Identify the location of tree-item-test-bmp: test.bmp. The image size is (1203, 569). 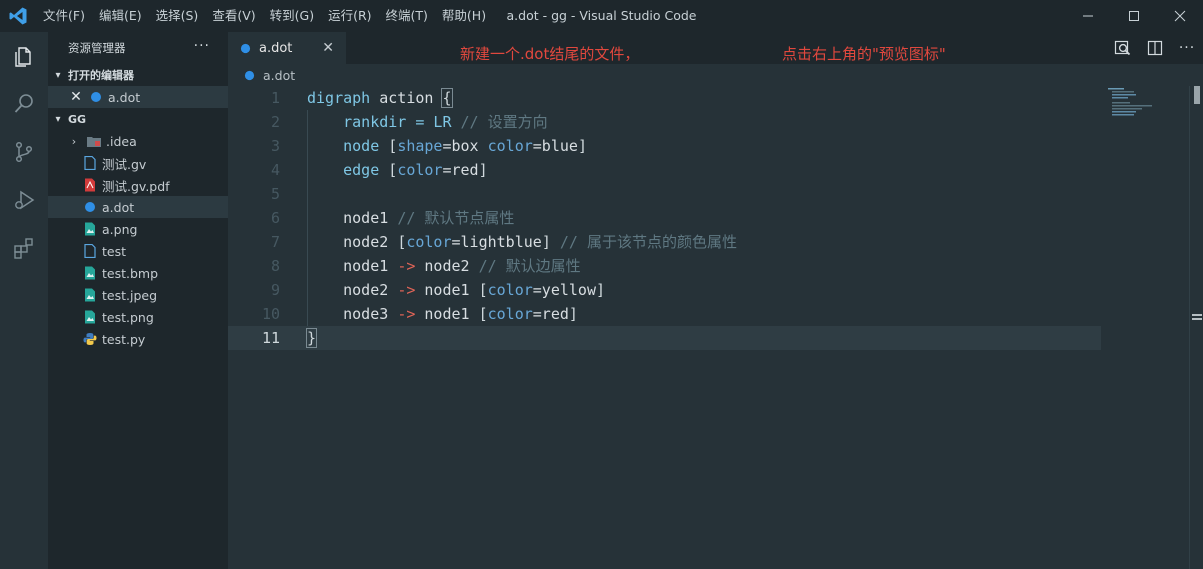
(138, 273).